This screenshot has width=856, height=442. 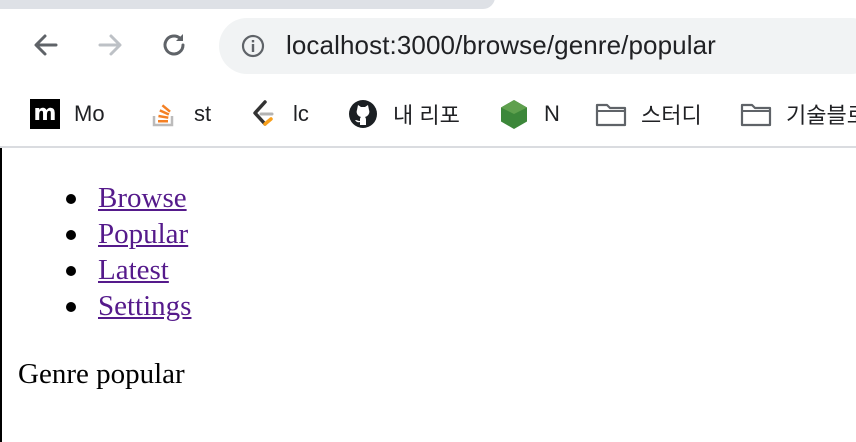 I want to click on bookmark-github: 내 리포, so click(x=403, y=114).